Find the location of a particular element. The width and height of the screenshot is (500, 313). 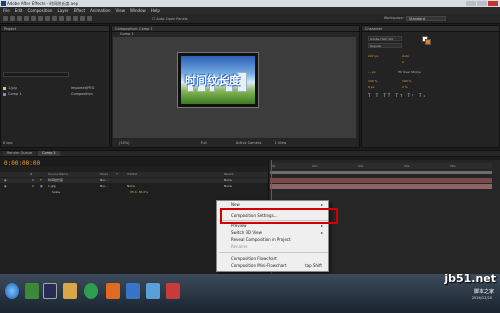

selection-tool-icon is located at coordinates (5, 18).